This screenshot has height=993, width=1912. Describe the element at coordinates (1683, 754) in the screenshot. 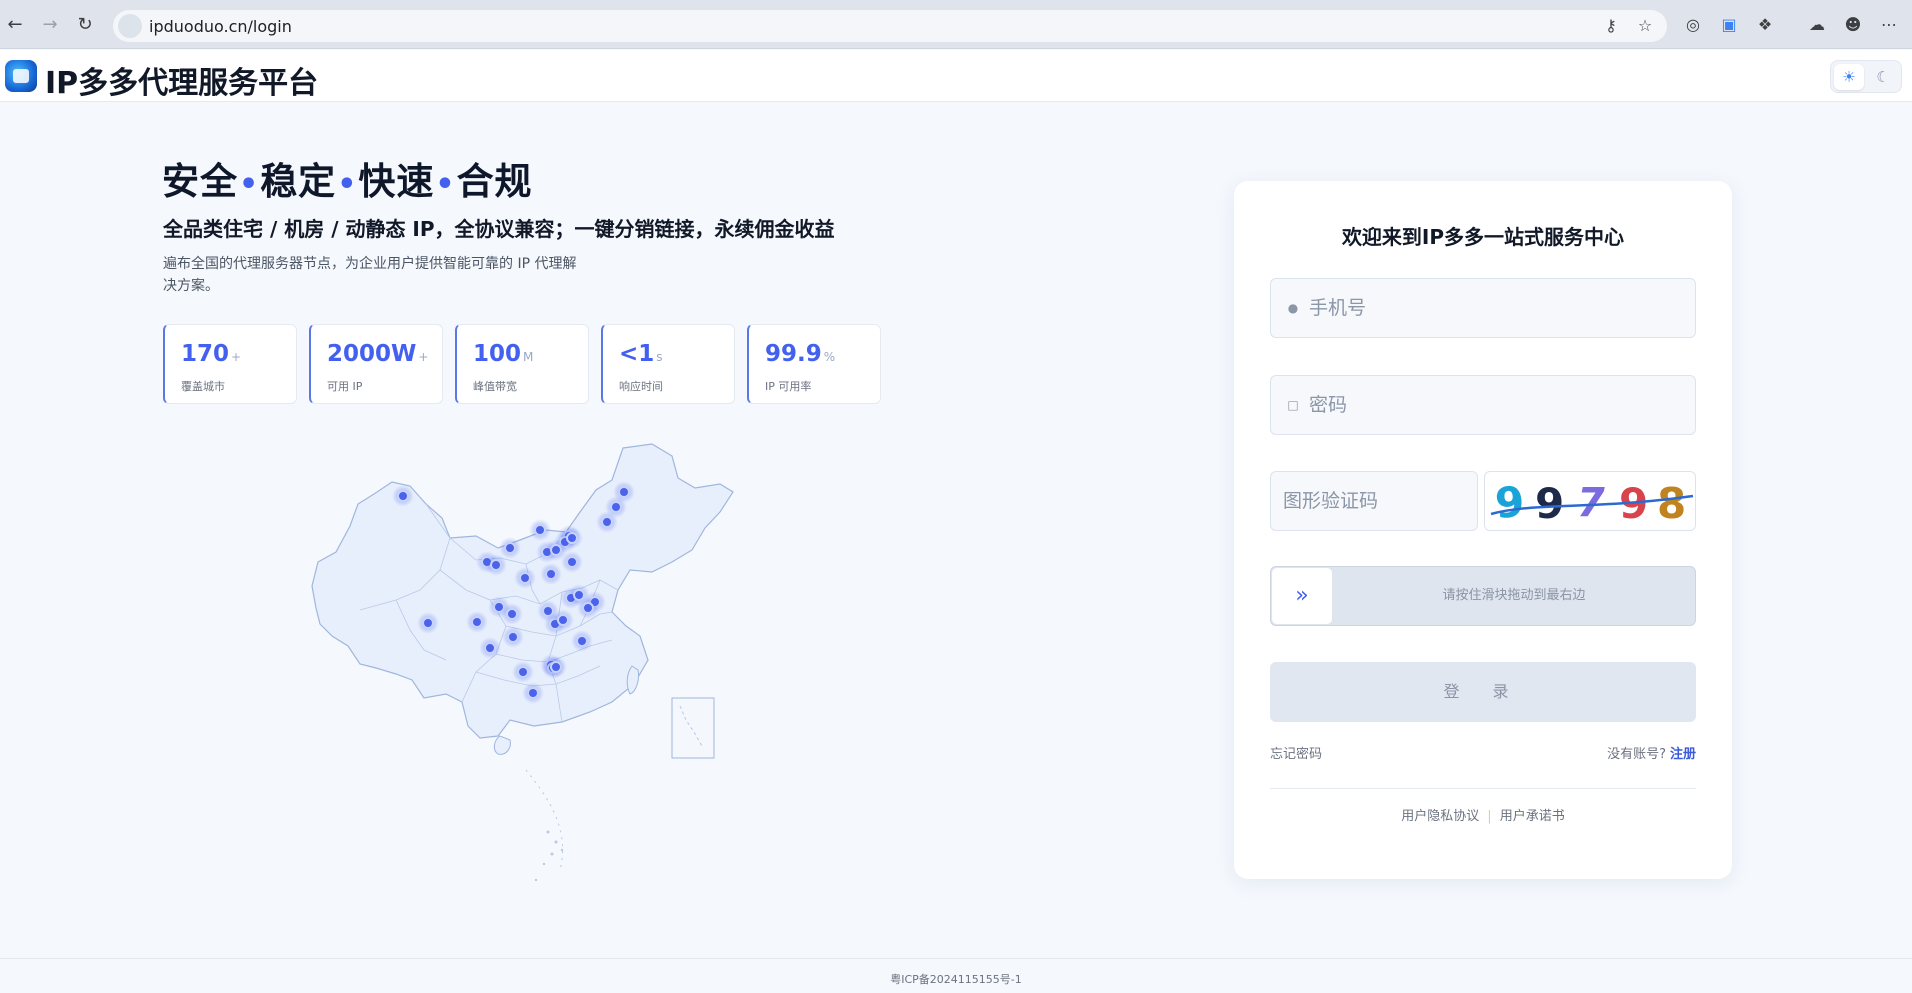

I see `register-link: 注册` at that location.